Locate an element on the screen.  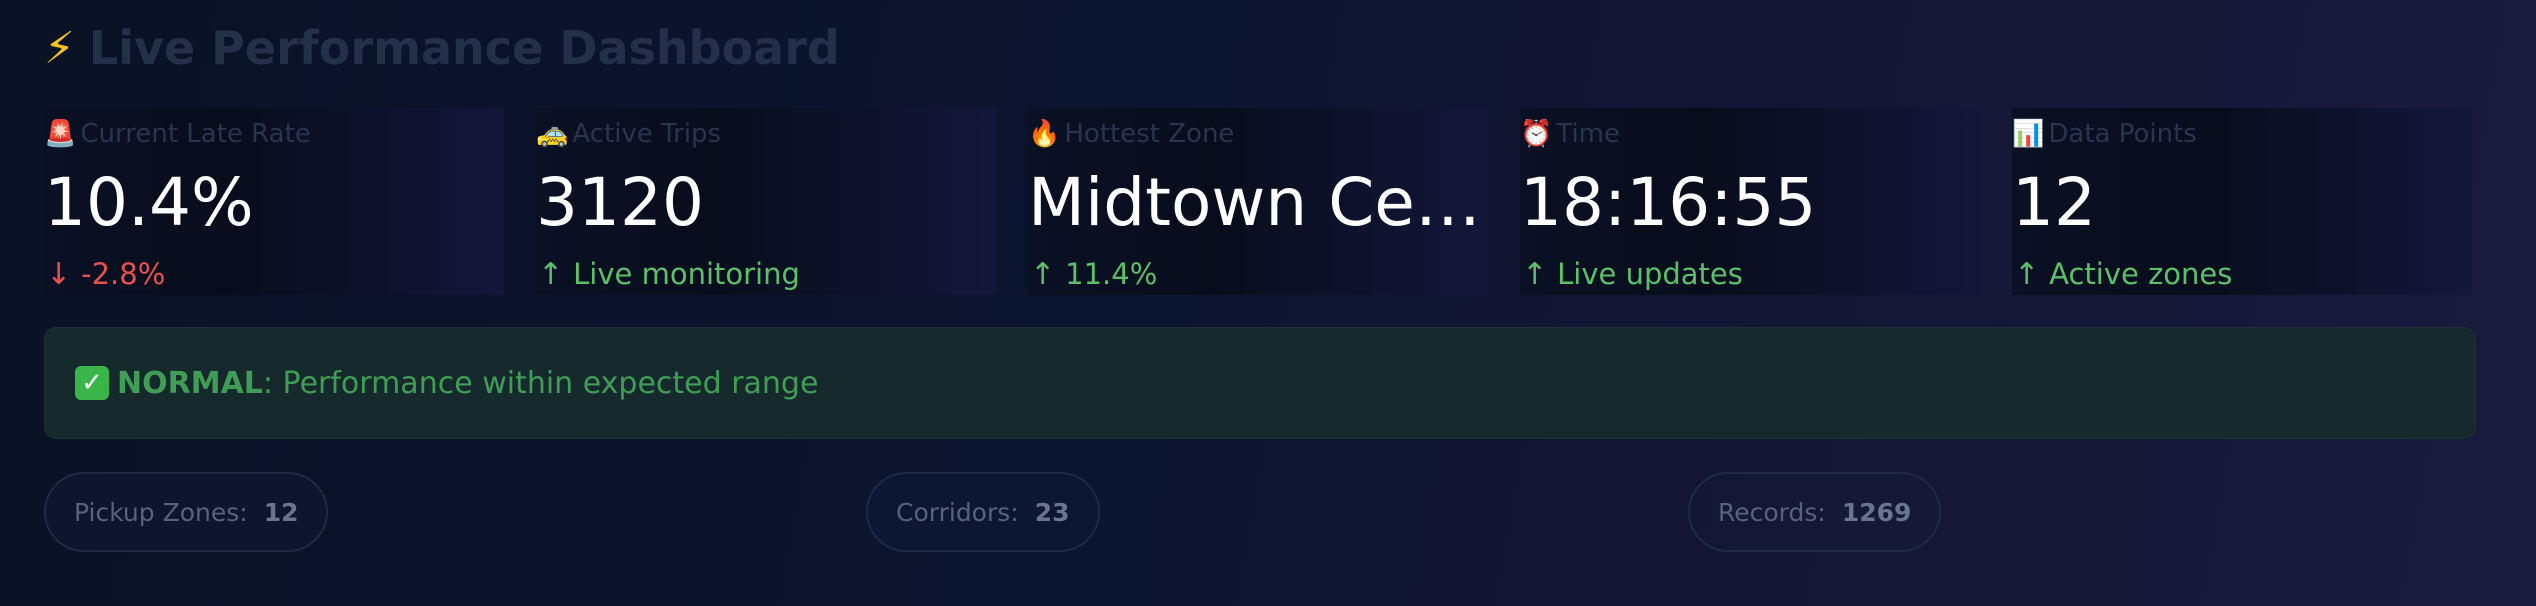
stat-value: 1269 is located at coordinates (1876, 512).